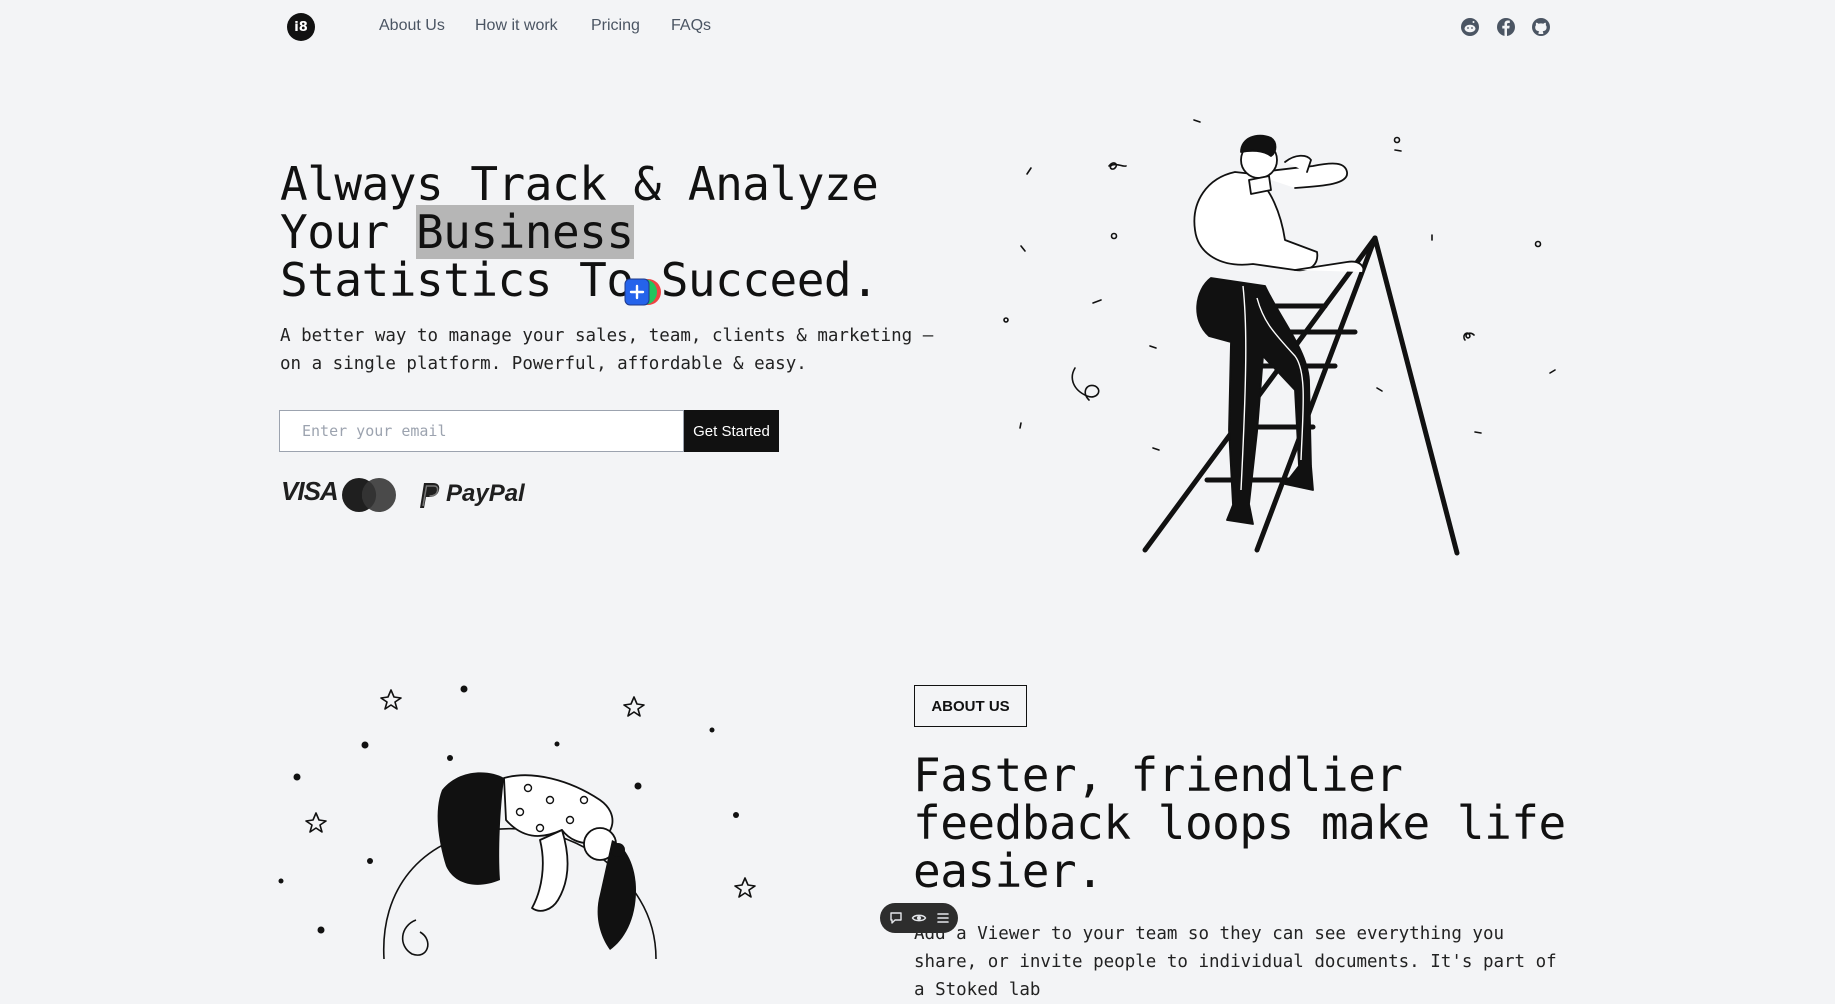 Image resolution: width=1835 pixels, height=1004 pixels. I want to click on nav-link-pricing: Pricing, so click(615, 26).